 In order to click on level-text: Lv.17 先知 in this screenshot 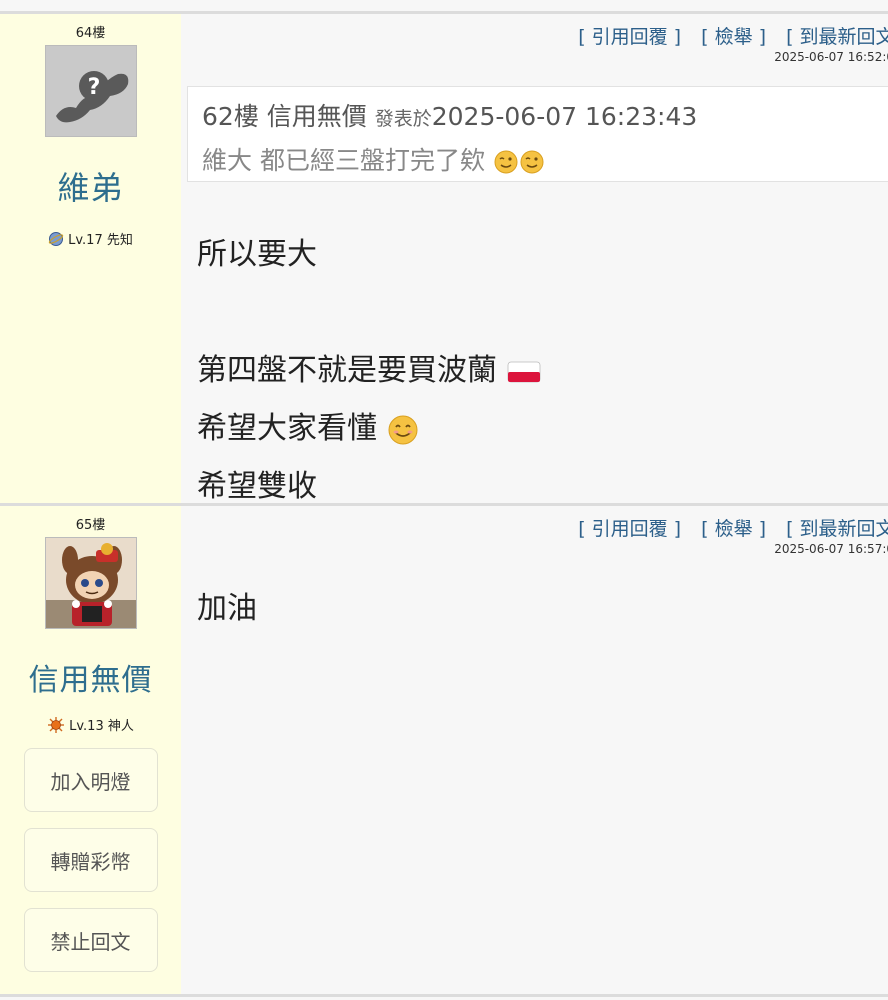, I will do `click(100, 240)`.